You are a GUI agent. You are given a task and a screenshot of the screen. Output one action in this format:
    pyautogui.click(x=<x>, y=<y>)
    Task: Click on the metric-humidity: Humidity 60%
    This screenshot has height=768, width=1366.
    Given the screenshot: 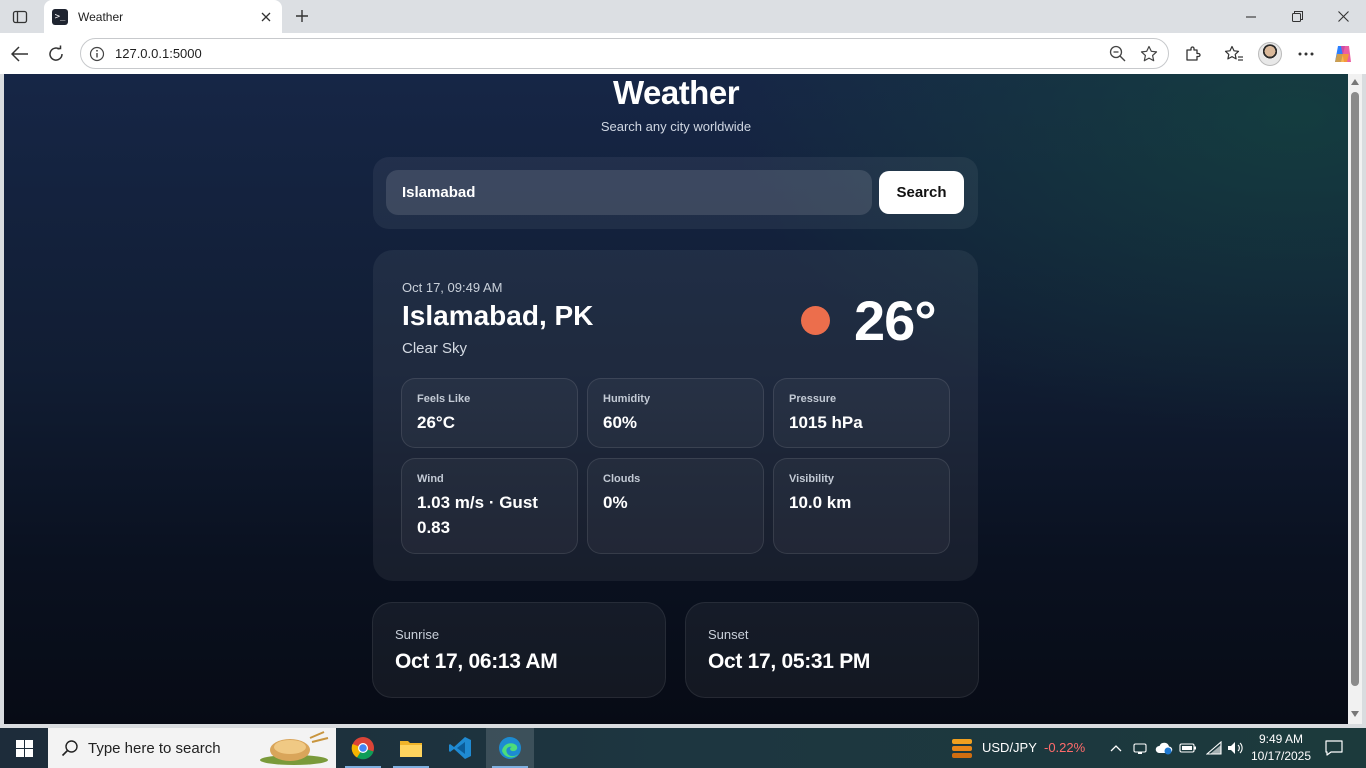 What is the action you would take?
    pyautogui.click(x=675, y=413)
    